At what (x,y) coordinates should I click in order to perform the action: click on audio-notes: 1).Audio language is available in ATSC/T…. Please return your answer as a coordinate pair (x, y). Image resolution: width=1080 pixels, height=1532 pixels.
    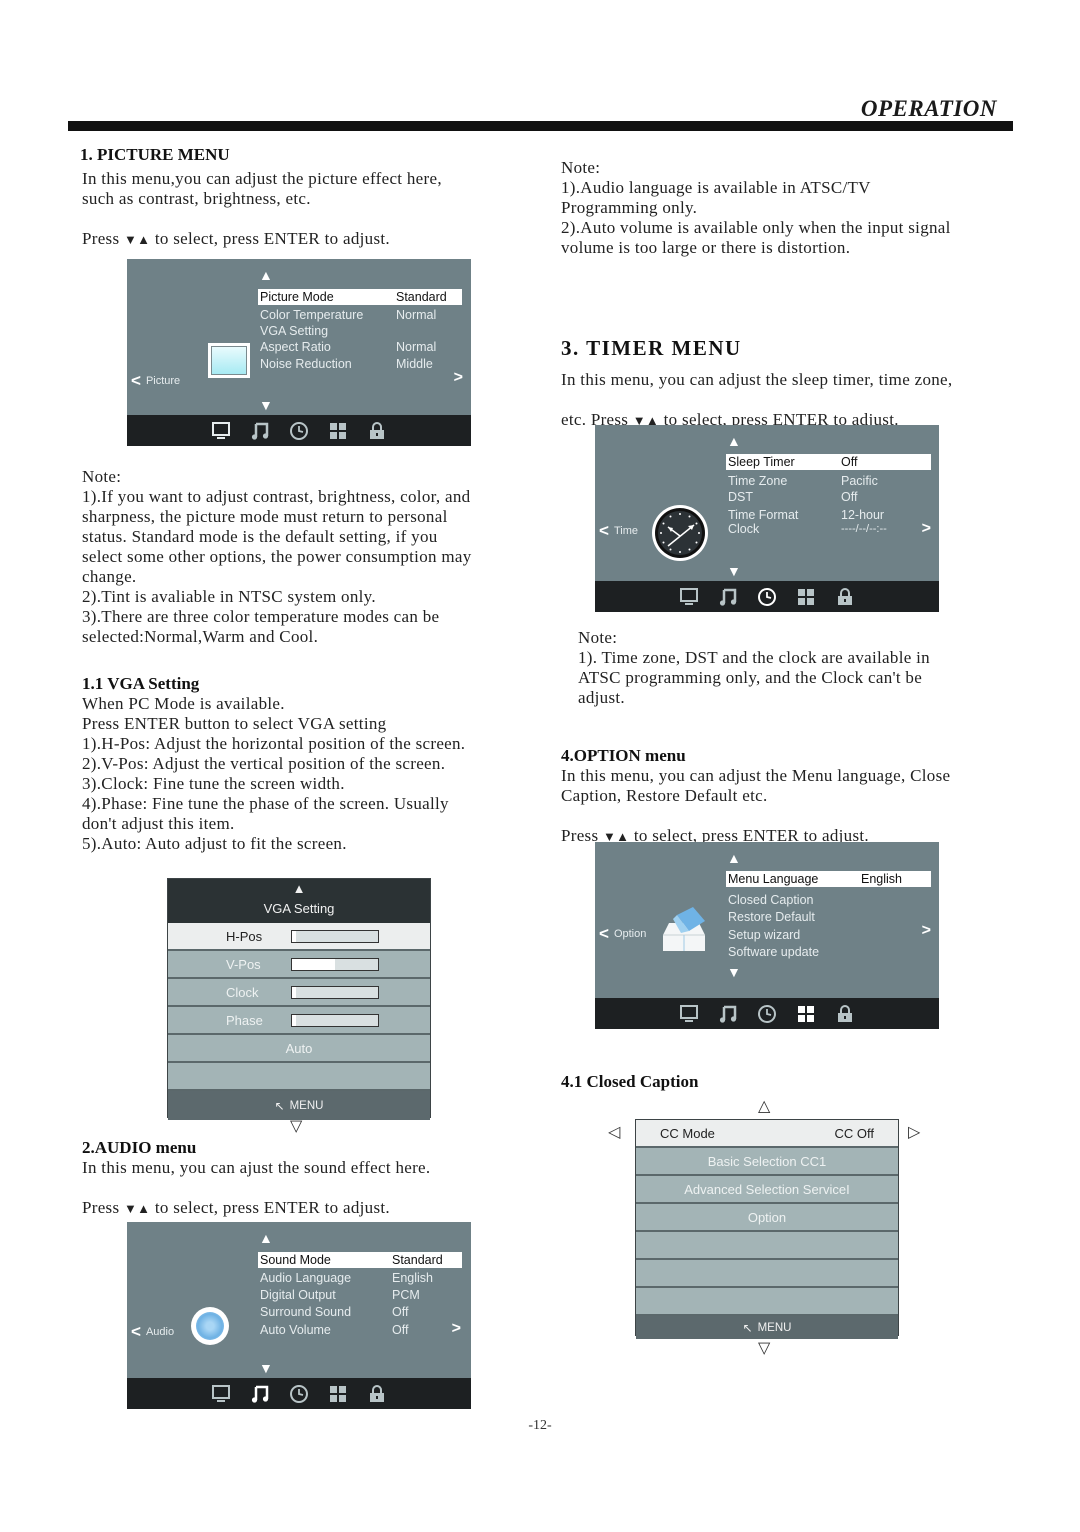
    Looking at the image, I should click on (756, 217).